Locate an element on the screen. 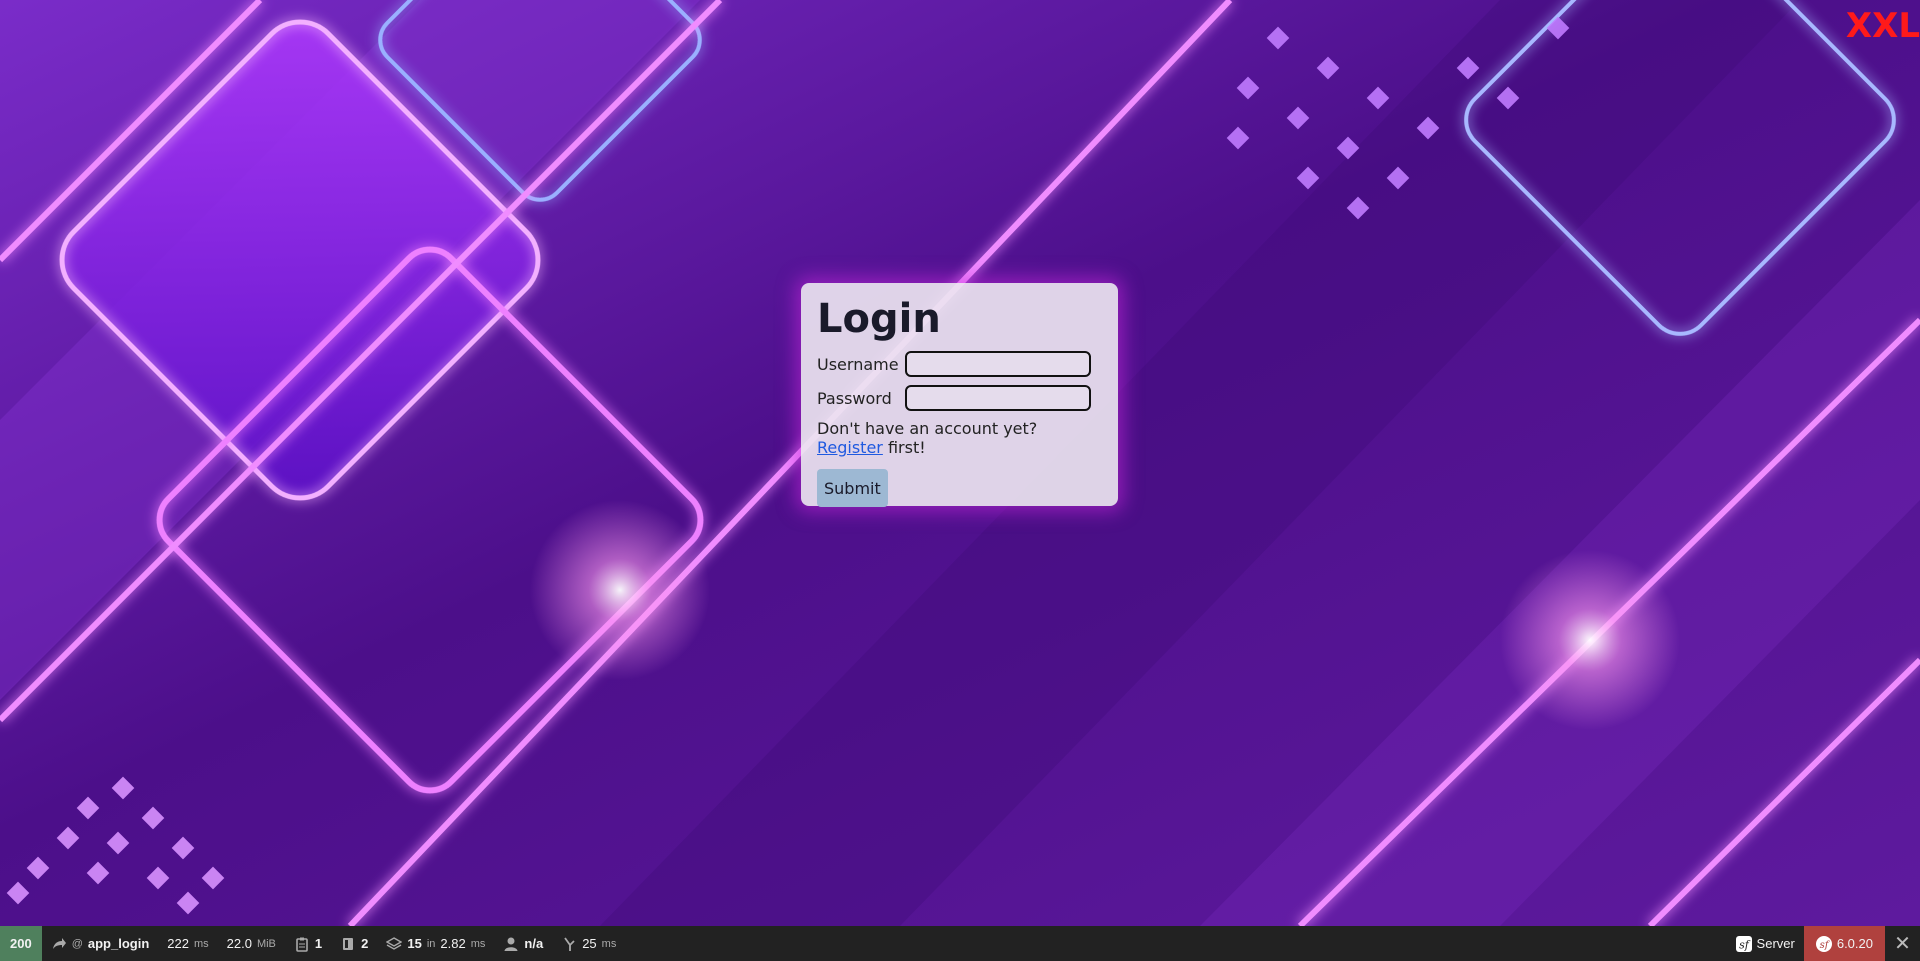 The height and width of the screenshot is (961, 1920). ajax-time: 25 is located at coordinates (589, 943).